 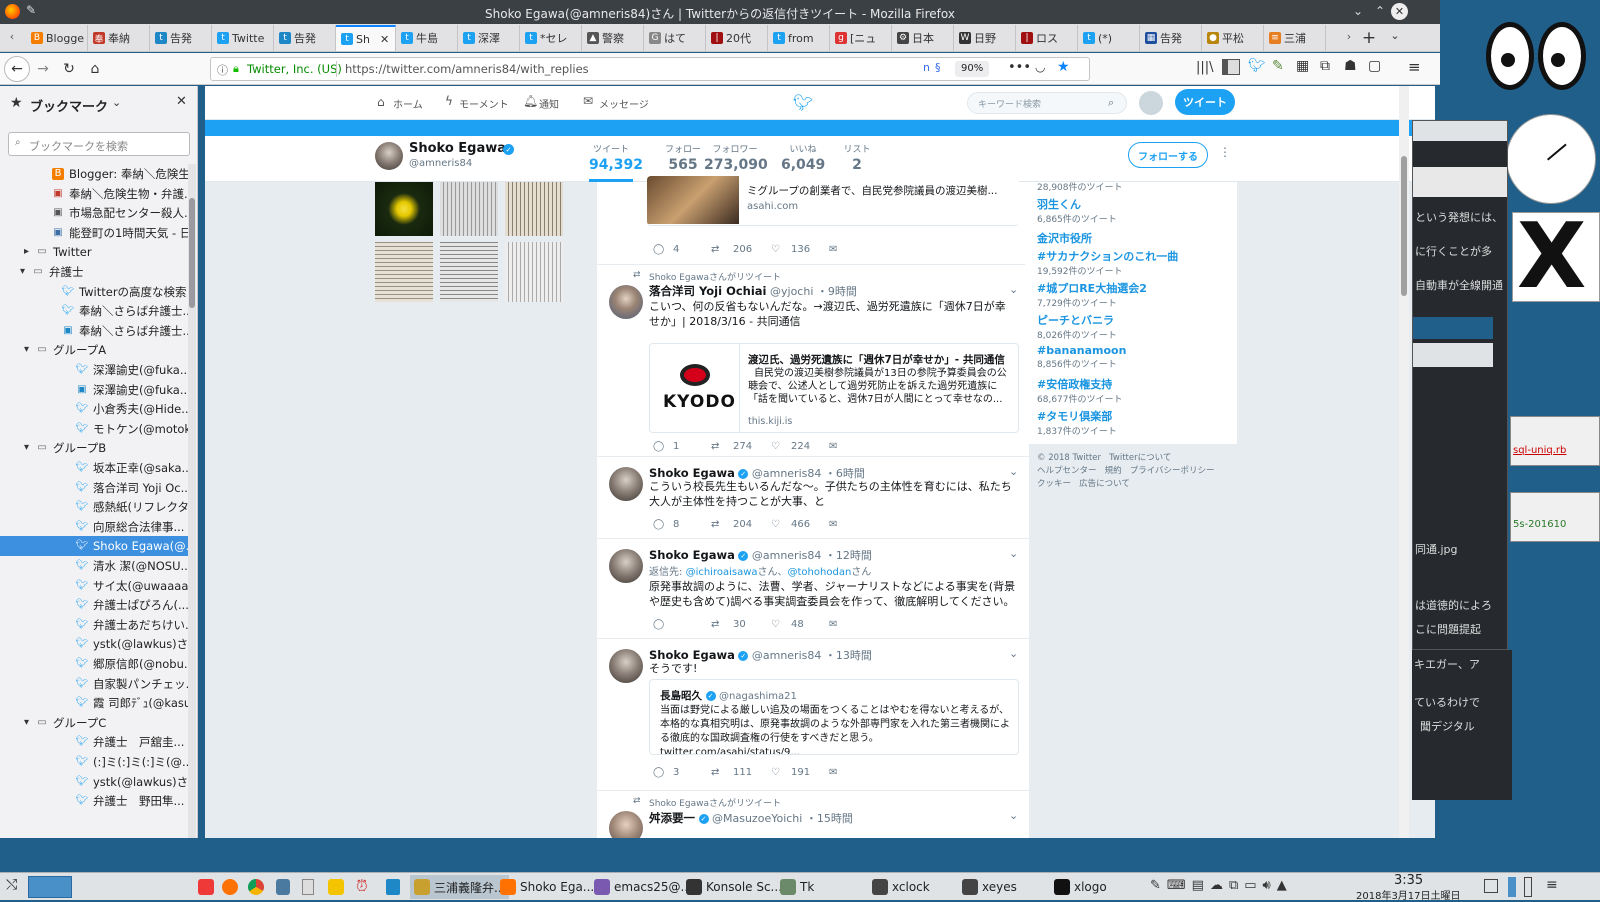 I want to click on tab: ● 平松, so click(x=1233, y=38).